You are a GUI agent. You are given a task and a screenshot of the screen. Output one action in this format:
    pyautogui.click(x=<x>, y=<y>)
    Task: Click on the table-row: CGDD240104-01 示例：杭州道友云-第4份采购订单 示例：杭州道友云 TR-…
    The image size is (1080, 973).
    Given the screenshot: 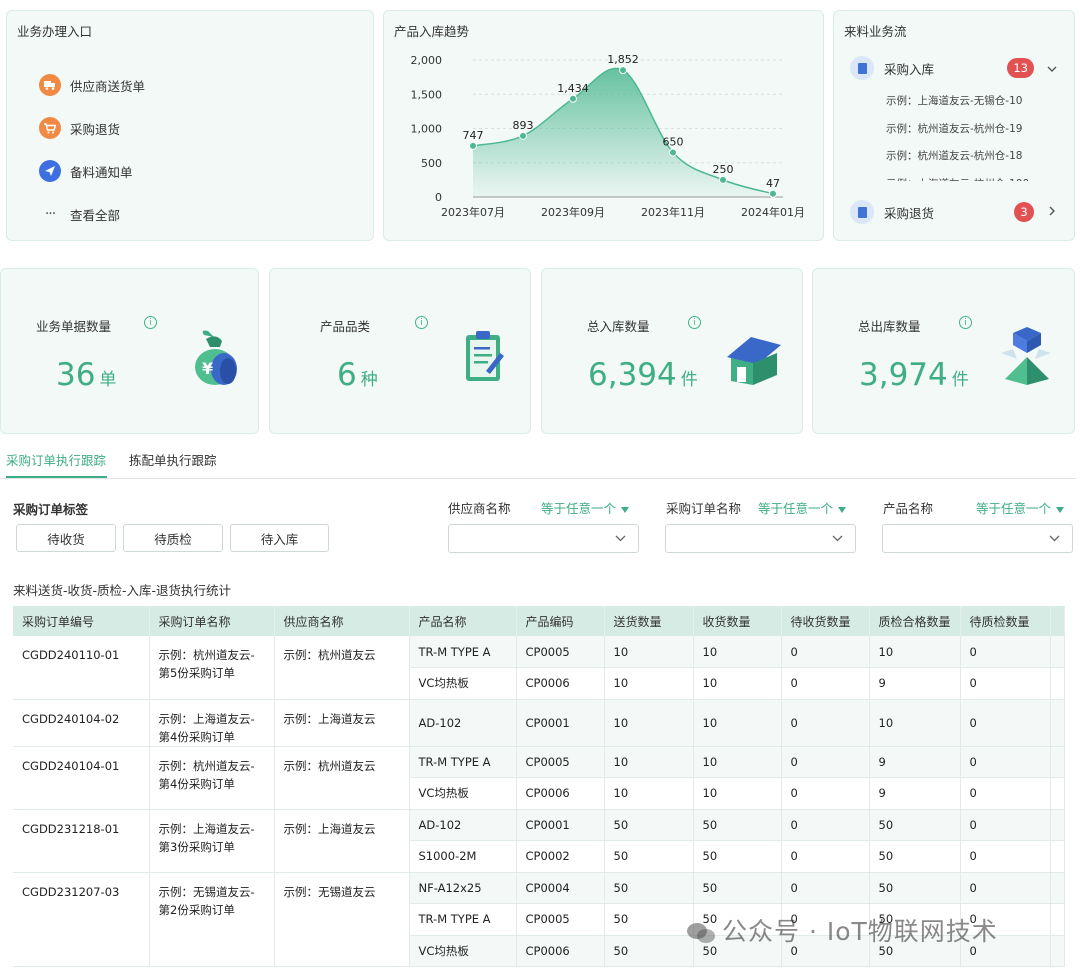 What is the action you would take?
    pyautogui.click(x=539, y=778)
    